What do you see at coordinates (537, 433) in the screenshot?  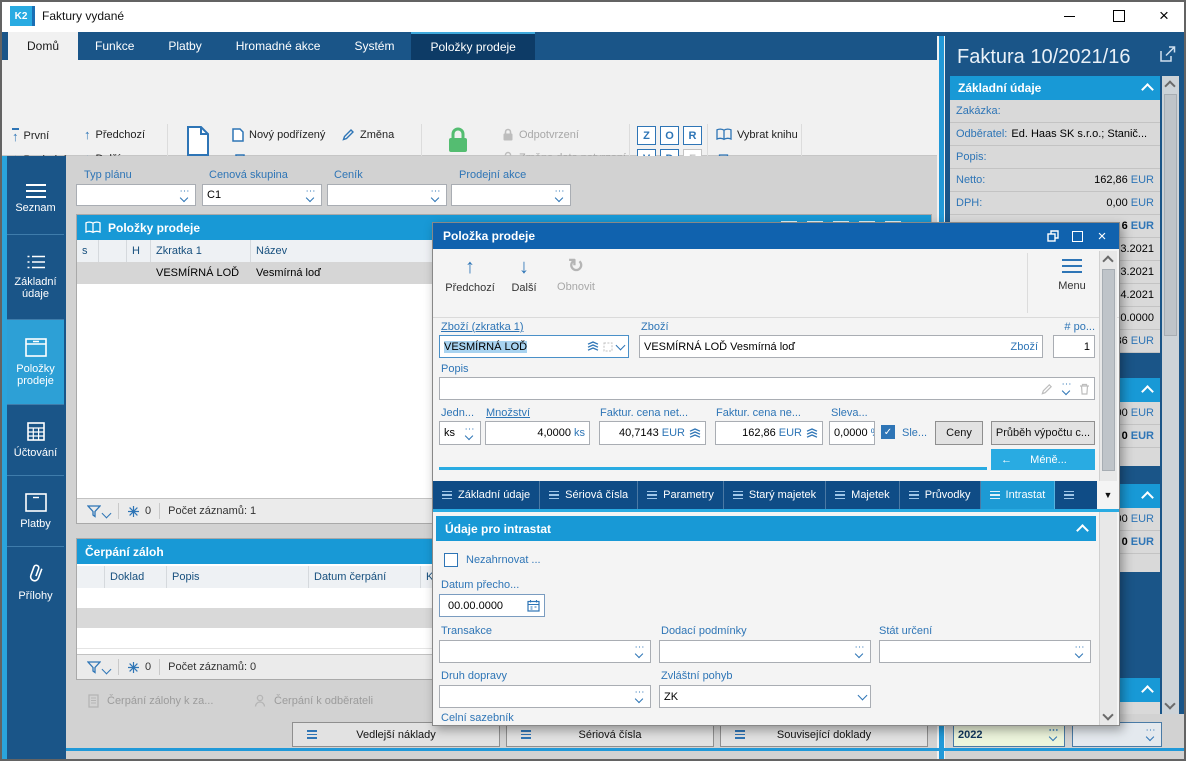 I see `mnozstvi-field: 4,0000 ks` at bounding box center [537, 433].